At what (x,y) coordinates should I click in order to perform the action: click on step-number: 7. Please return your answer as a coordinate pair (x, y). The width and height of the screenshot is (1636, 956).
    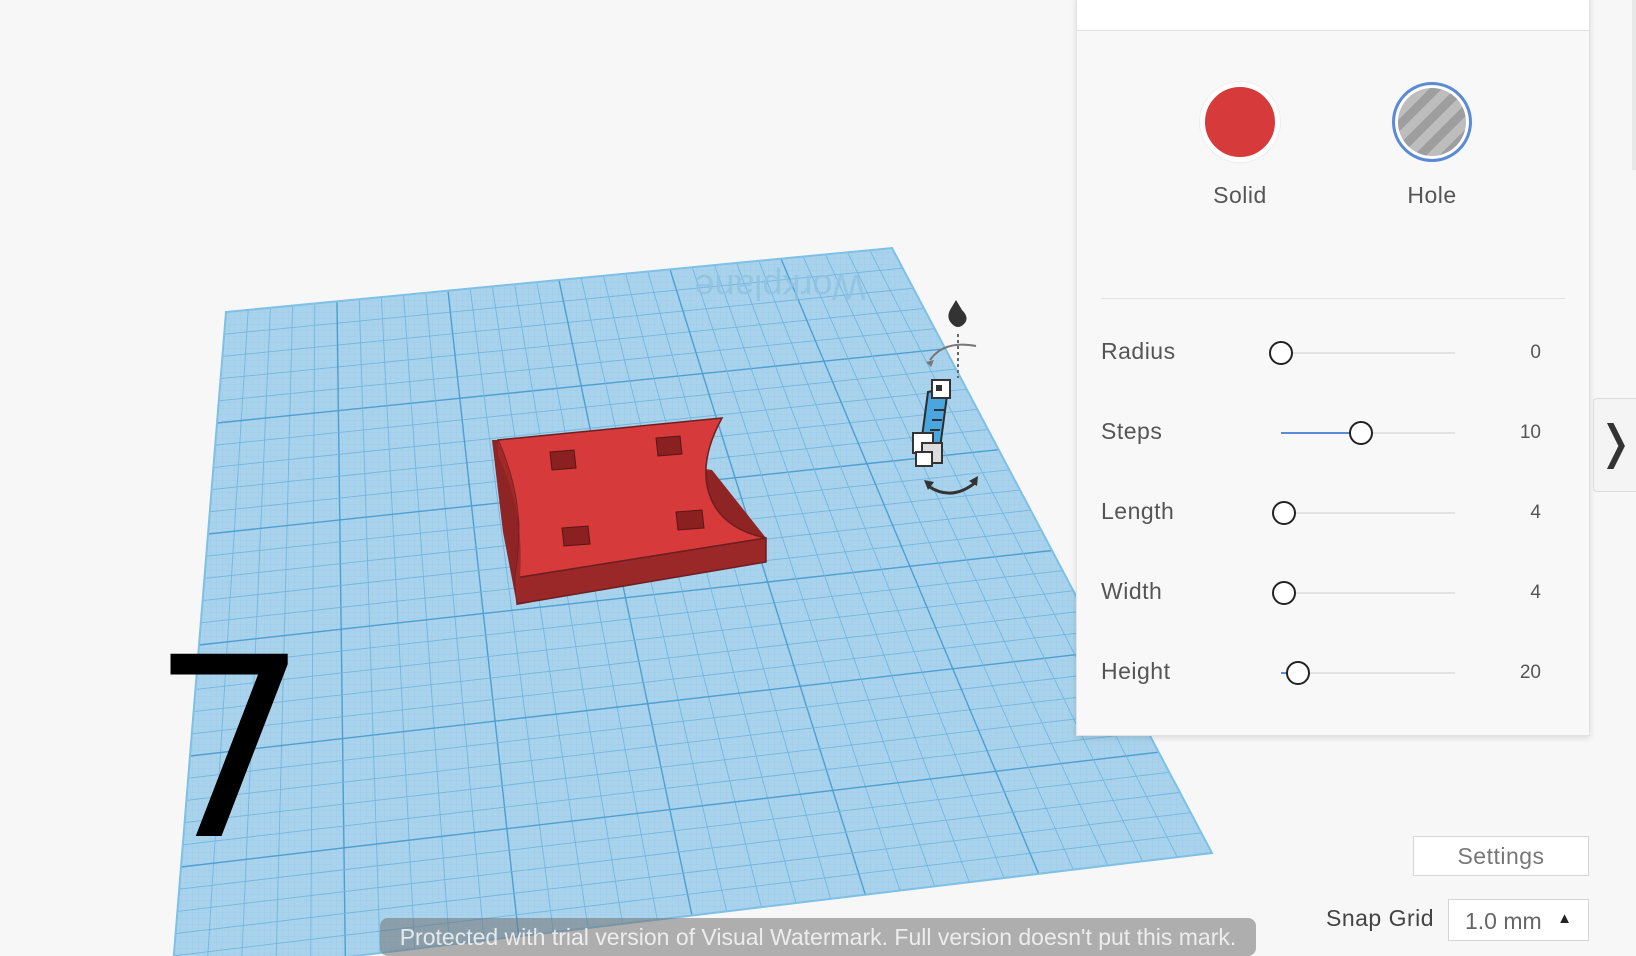
    Looking at the image, I should click on (230, 749).